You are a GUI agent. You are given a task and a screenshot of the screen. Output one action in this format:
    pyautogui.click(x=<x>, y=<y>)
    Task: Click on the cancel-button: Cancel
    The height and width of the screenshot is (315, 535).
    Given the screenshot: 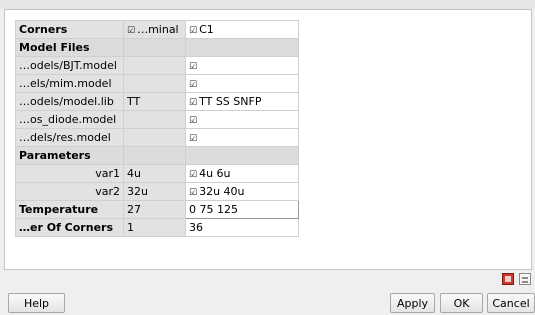 What is the action you would take?
    pyautogui.click(x=511, y=303)
    